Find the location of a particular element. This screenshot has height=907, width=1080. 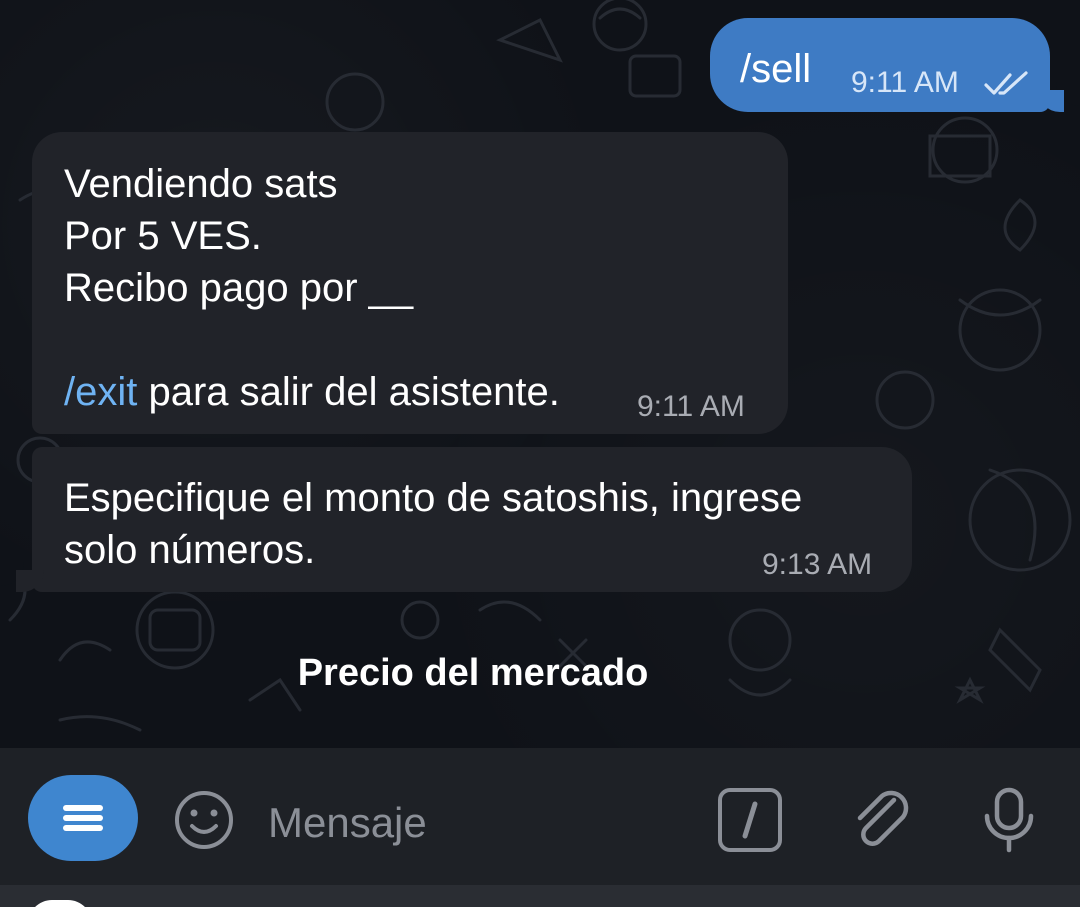

paperclip-icon is located at coordinates (884, 820).